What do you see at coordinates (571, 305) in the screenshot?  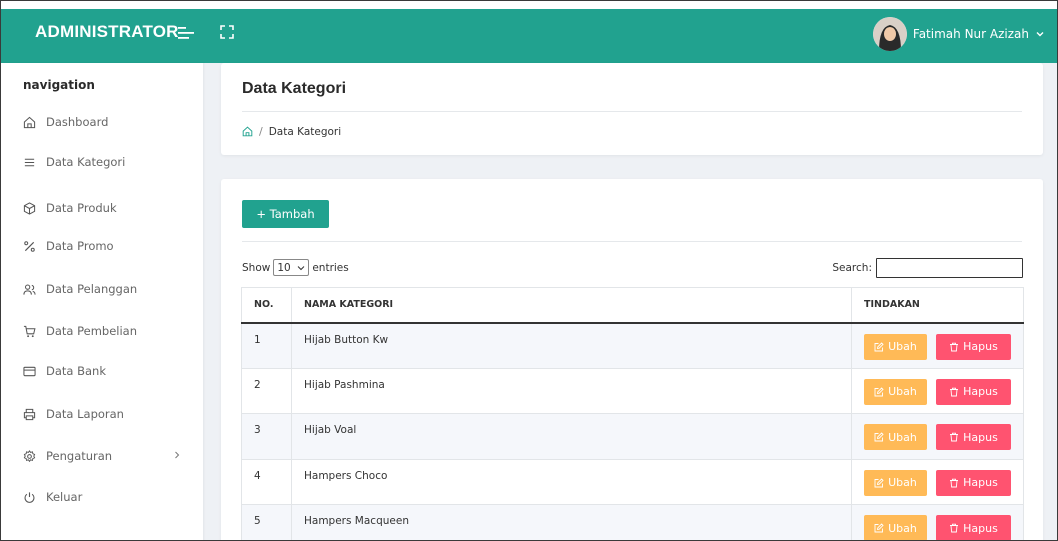 I see `column-header-name: NAMA KATEGORI` at bounding box center [571, 305].